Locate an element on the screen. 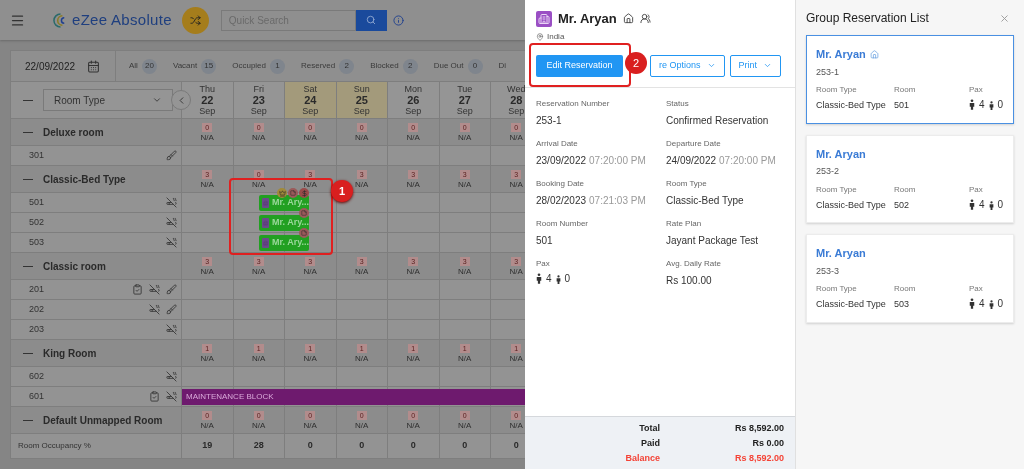 This screenshot has height=469, width=1024. status-filter: Di is located at coordinates (502, 66).